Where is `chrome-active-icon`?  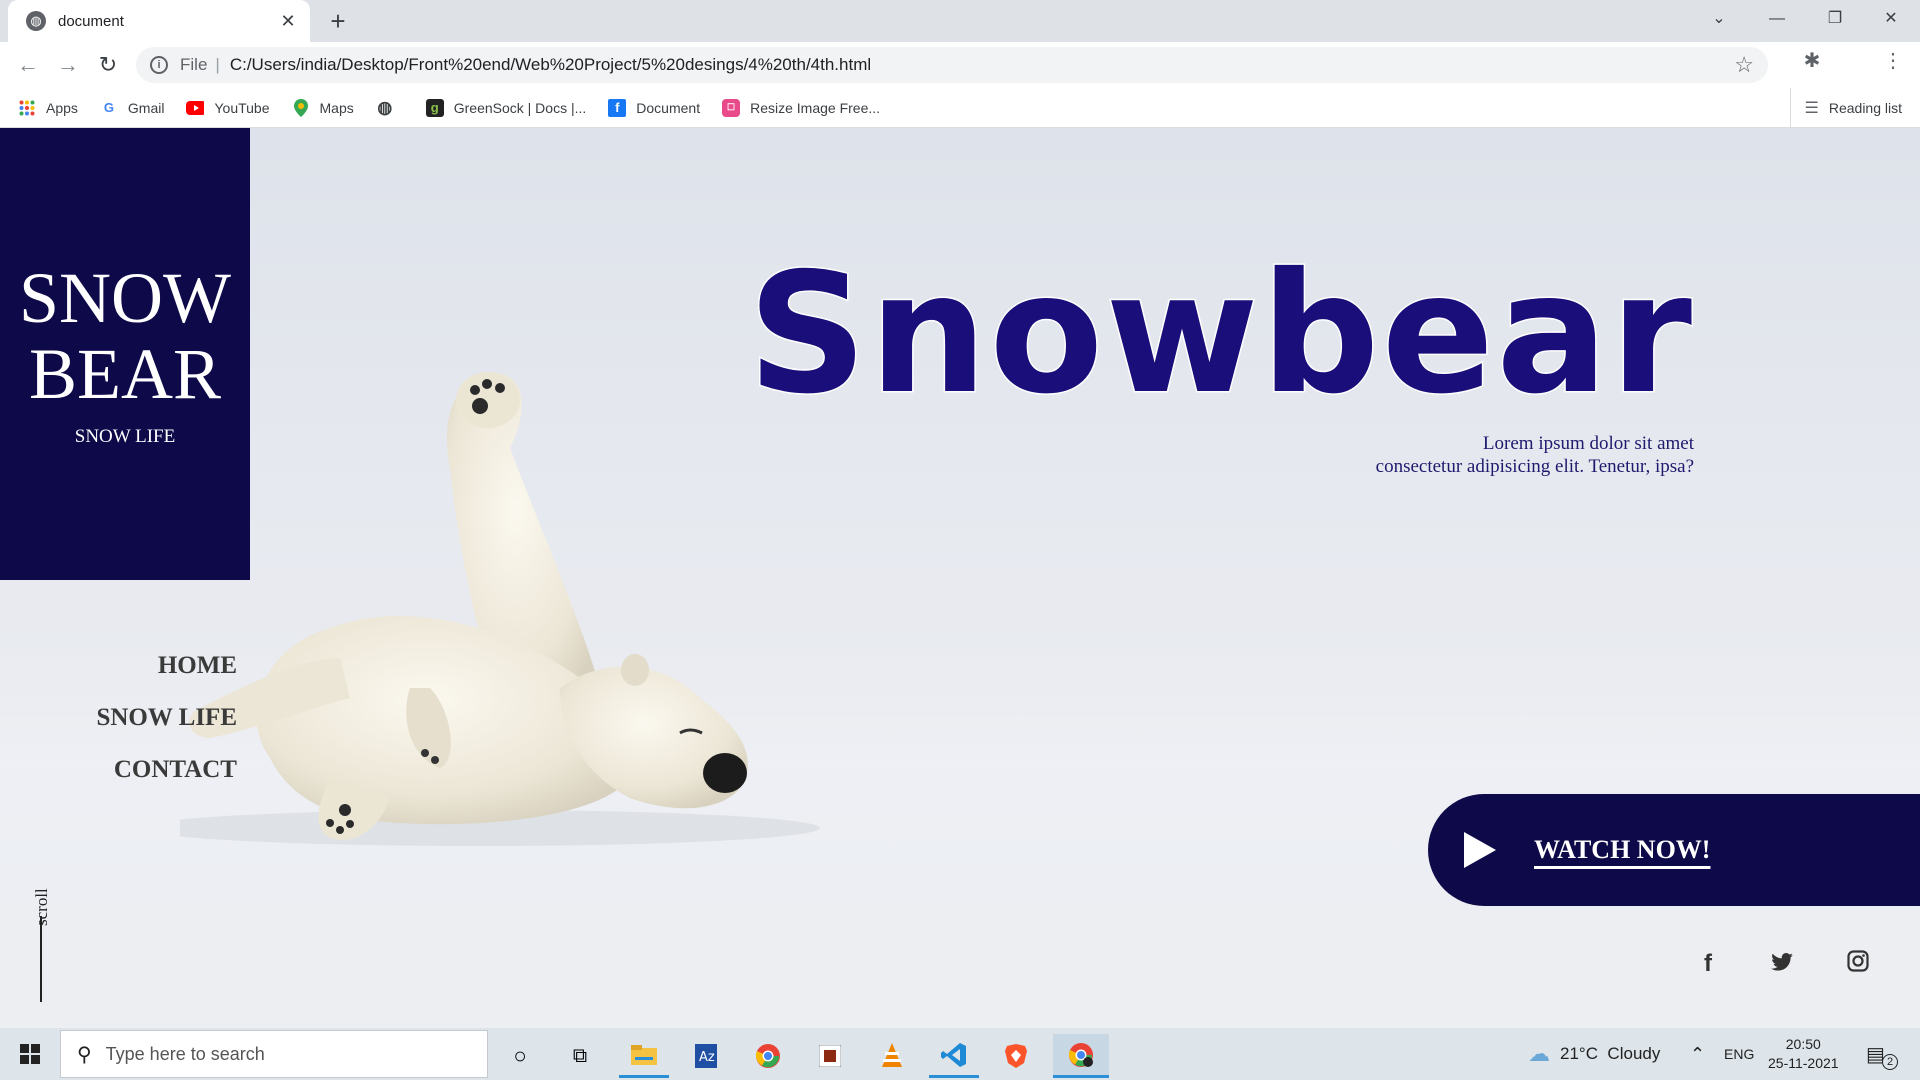
chrome-active-icon is located at coordinates (1081, 1056).